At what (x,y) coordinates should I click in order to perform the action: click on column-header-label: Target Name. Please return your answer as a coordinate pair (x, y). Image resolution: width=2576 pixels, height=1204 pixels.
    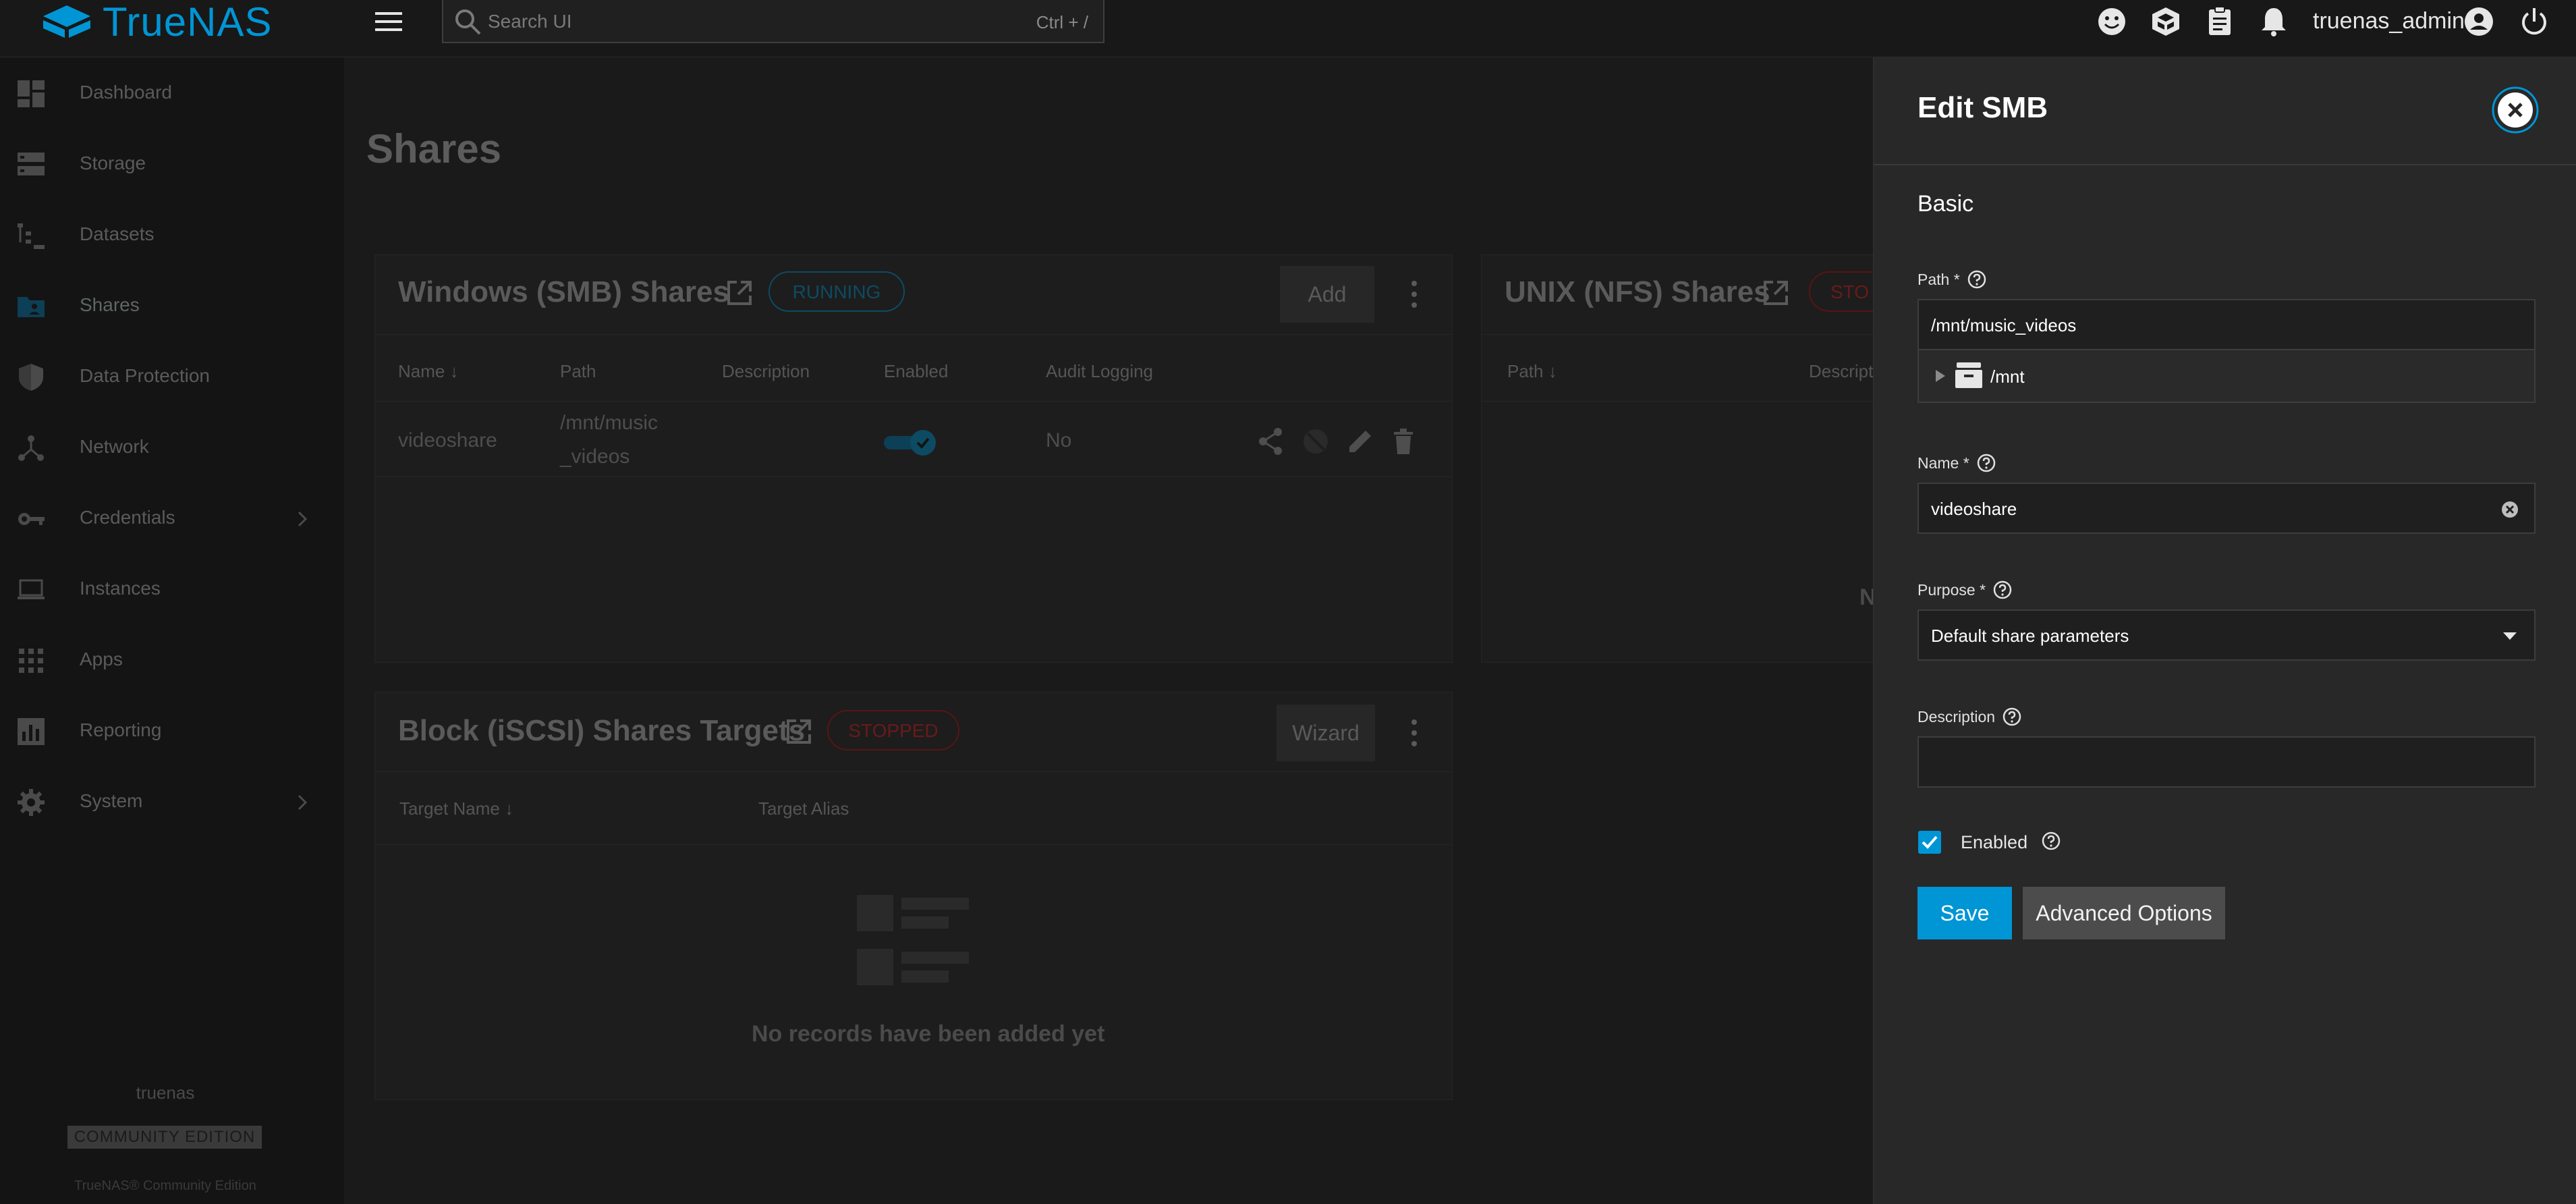
    Looking at the image, I should click on (449, 808).